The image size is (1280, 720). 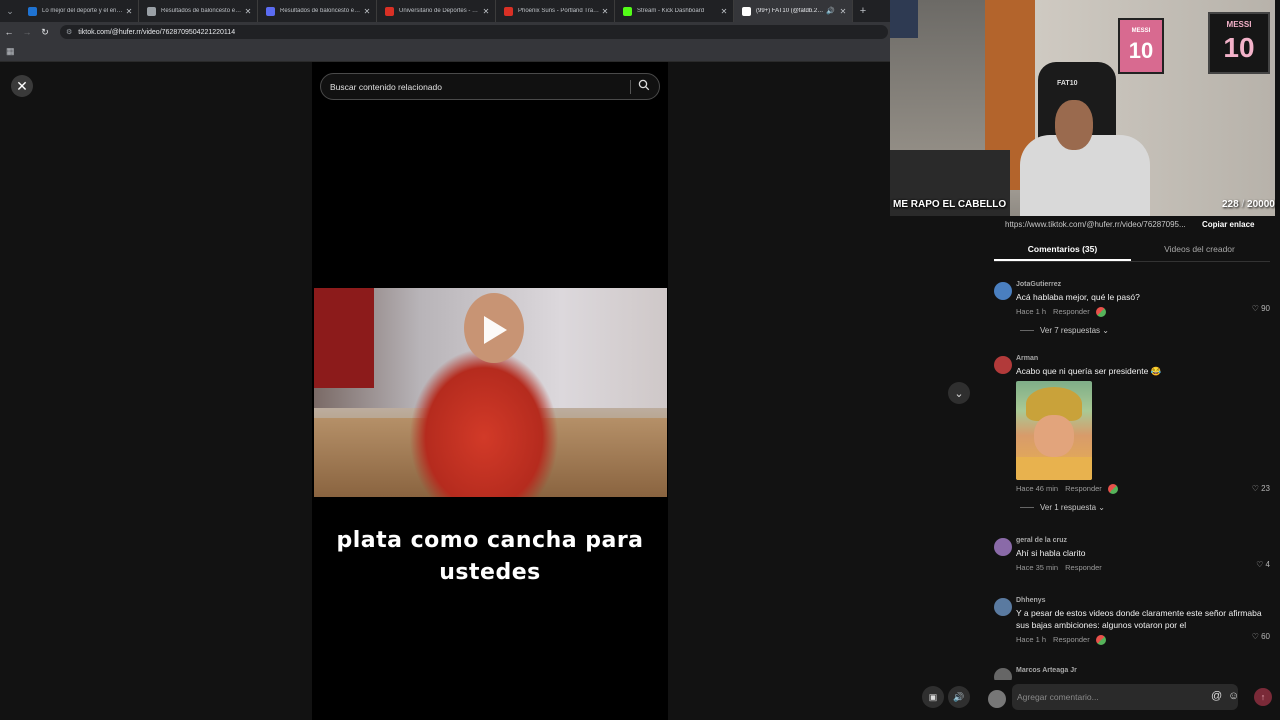 What do you see at coordinates (1070, 330) in the screenshot?
I see `view-replies-label: Ver 7 respuestas` at bounding box center [1070, 330].